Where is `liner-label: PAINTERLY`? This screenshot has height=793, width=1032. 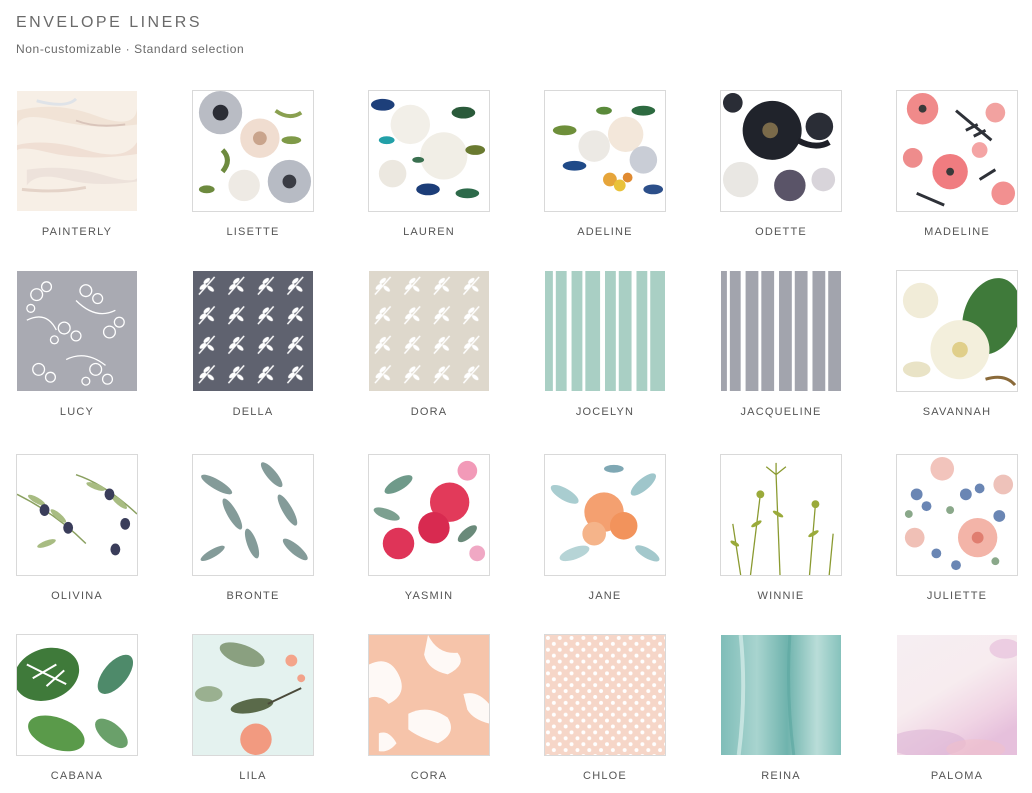 liner-label: PAINTERLY is located at coordinates (77, 232).